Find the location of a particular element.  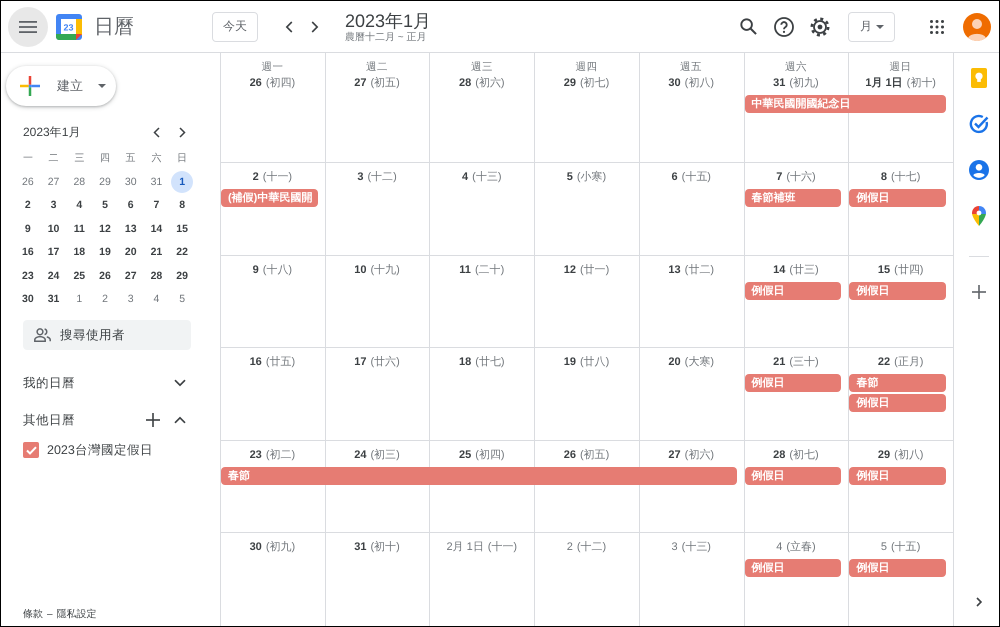

mini-calendar-day: 16 is located at coordinates (27, 252).